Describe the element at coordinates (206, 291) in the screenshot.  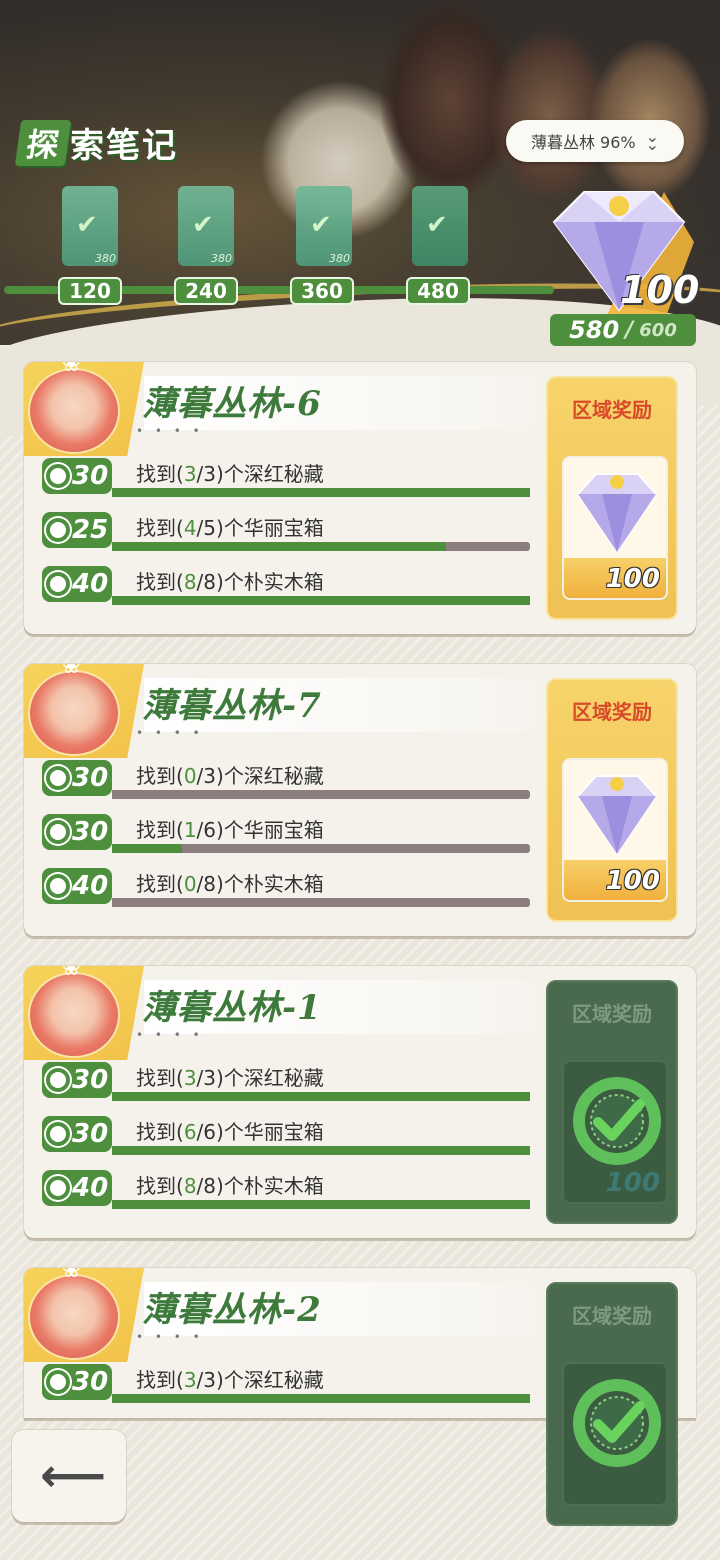
I see `milestone-threshold: 240` at that location.